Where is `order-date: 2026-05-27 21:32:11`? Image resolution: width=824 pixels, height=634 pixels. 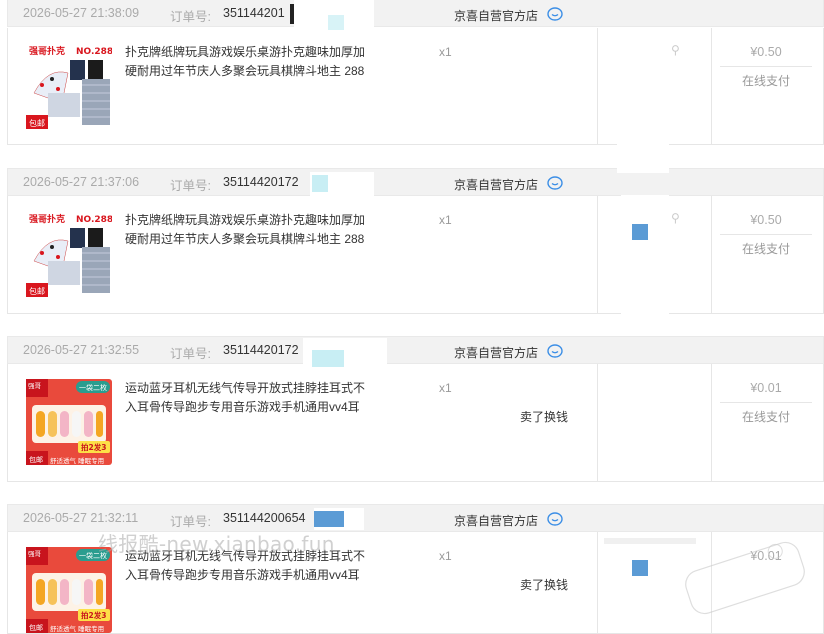
order-date: 2026-05-27 21:32:11 is located at coordinates (81, 518).